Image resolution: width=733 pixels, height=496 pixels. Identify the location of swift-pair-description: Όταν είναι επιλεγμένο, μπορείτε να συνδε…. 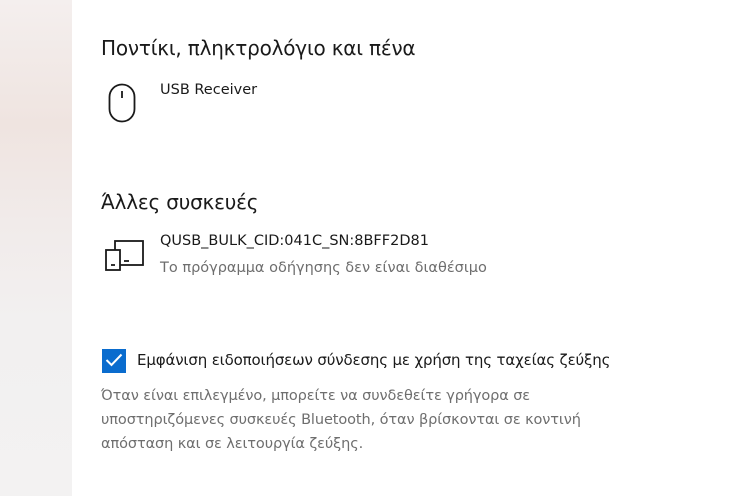
(341, 420).